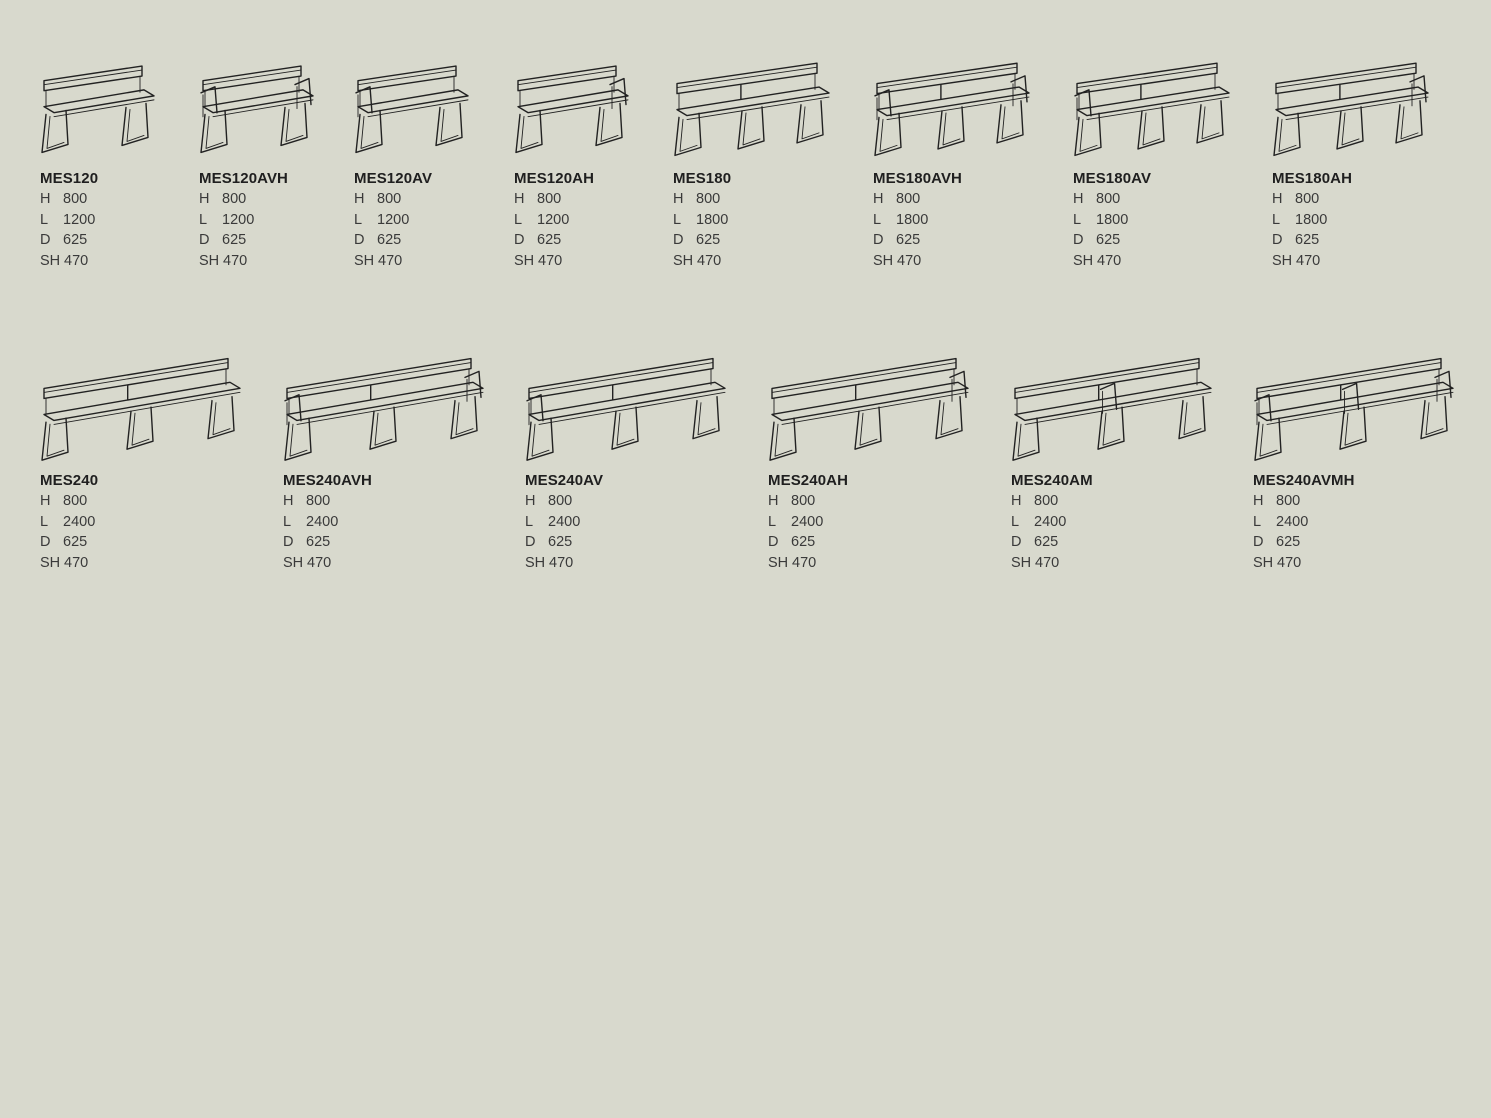 This screenshot has height=1118, width=1491. I want to click on bench-card-mes240ah: MES240AH H 800 L 2400 D 625 SH 470, so click(872, 455).